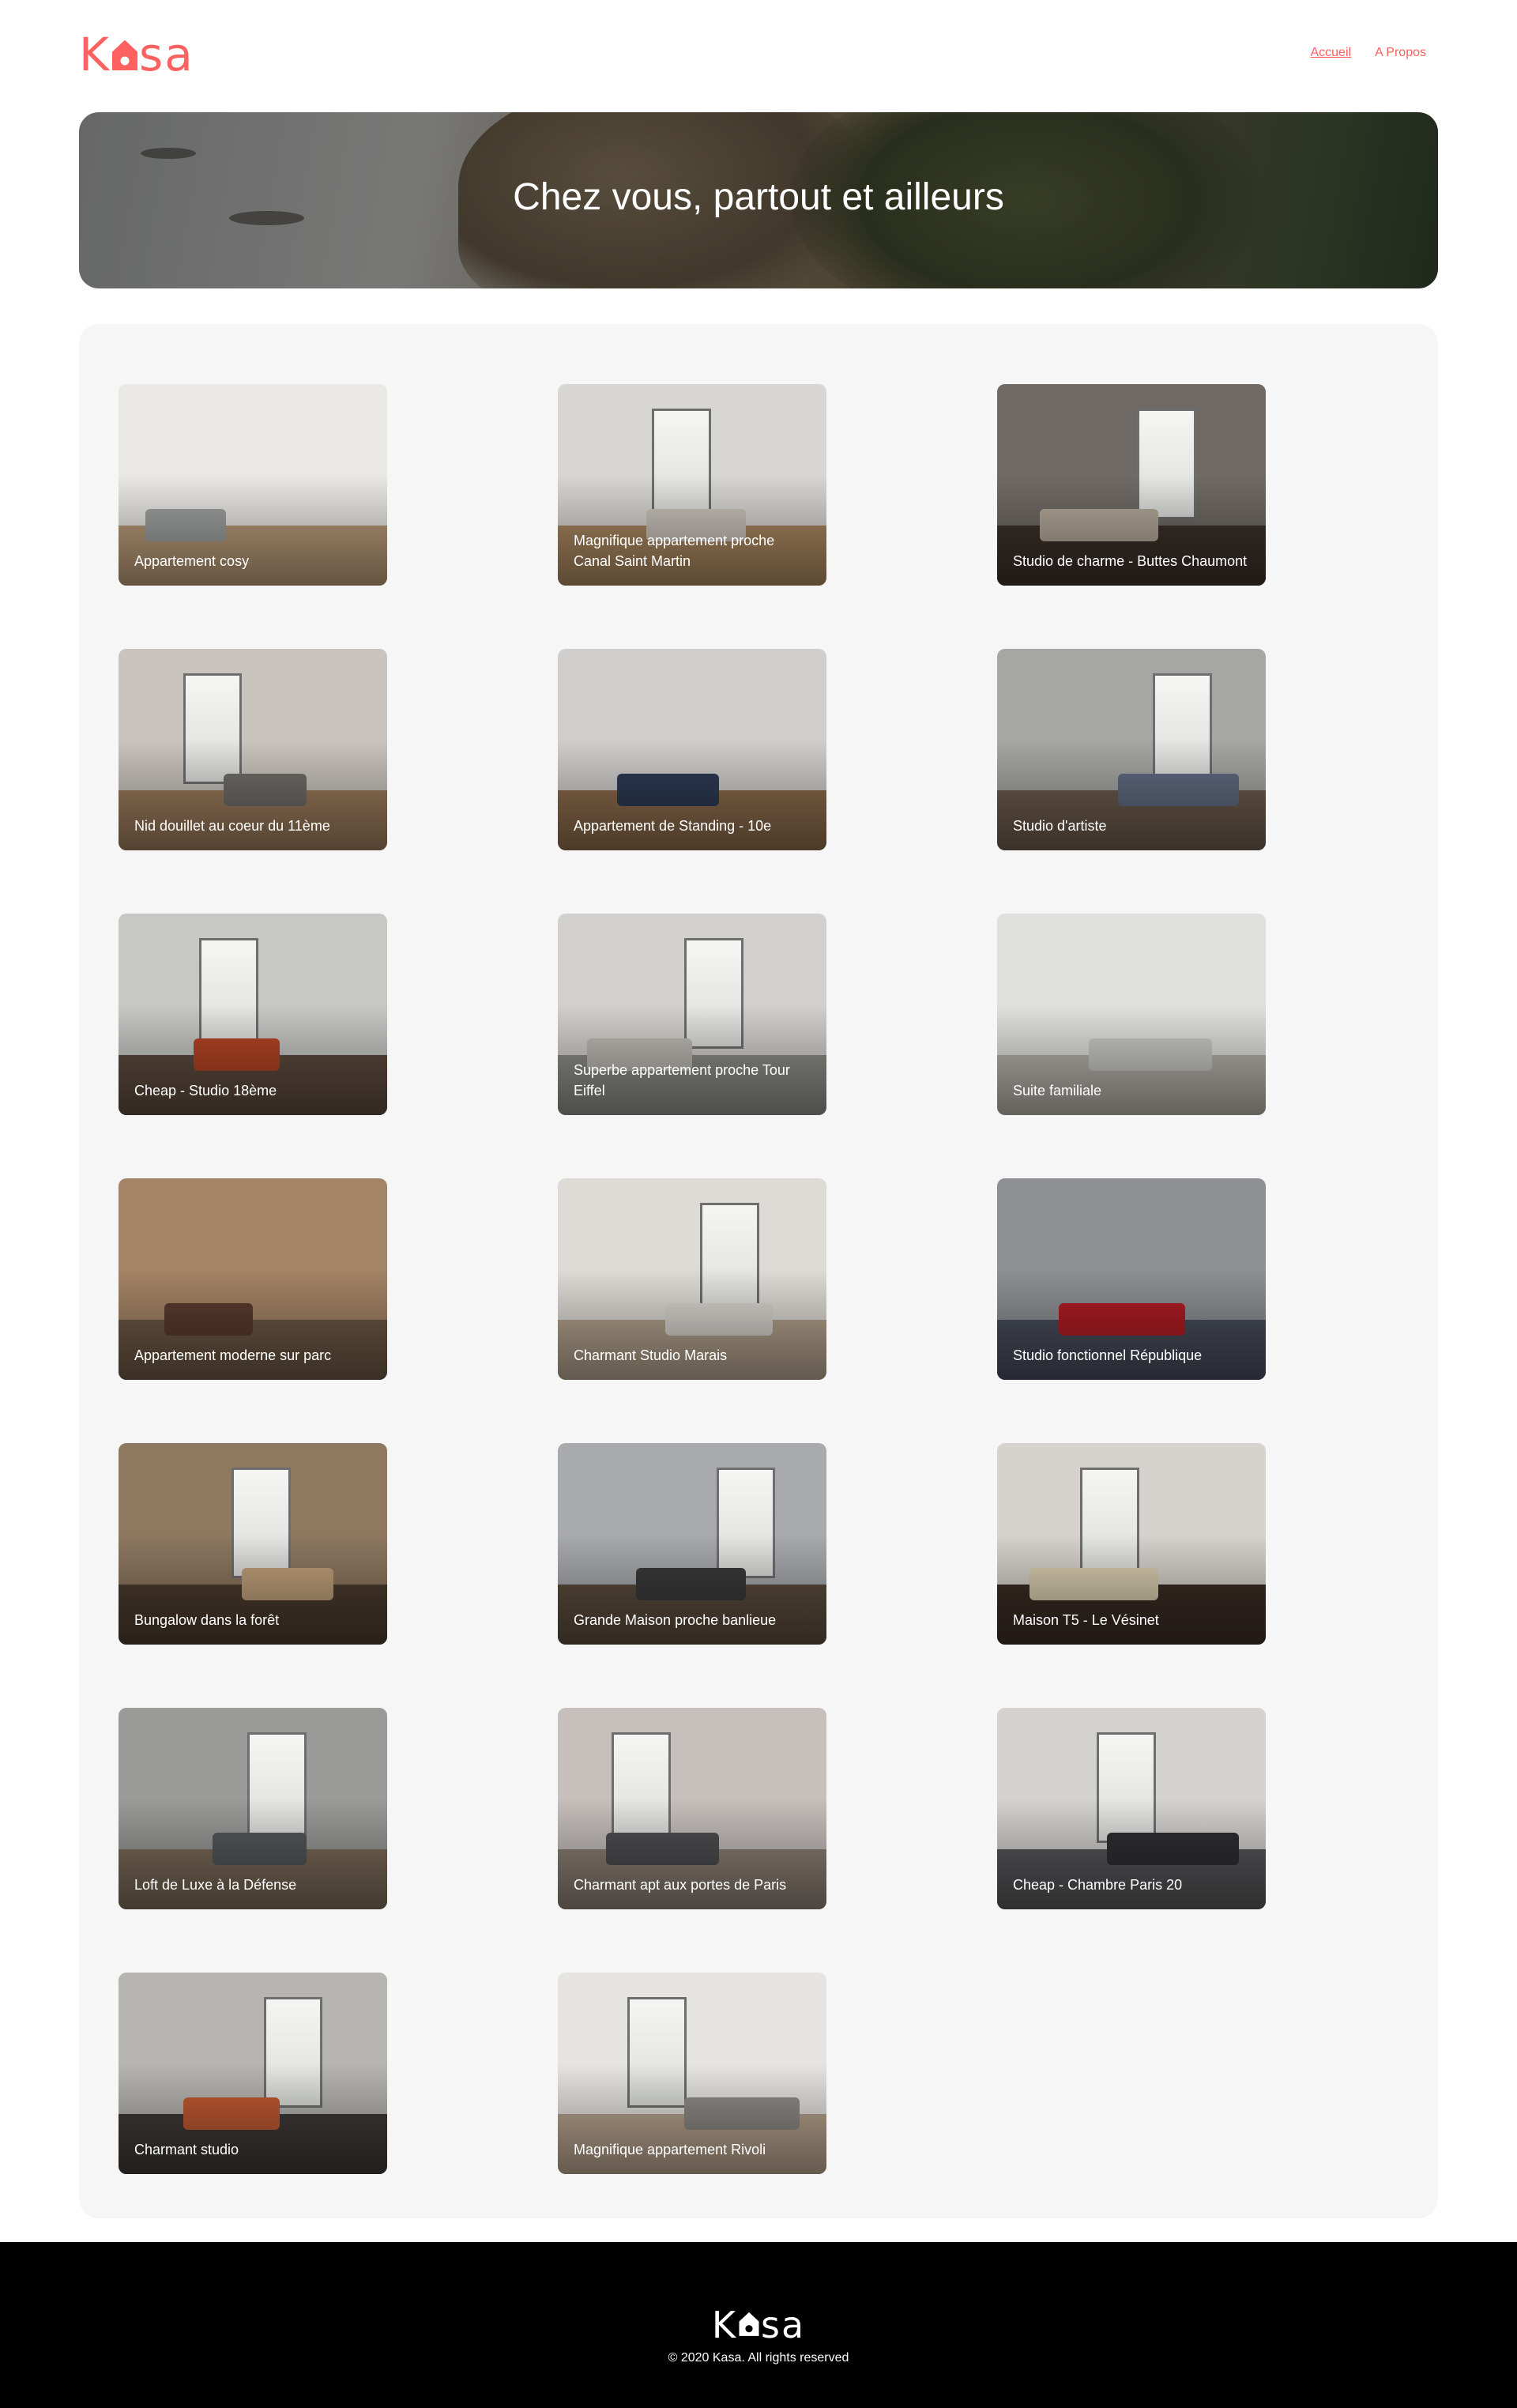  I want to click on listing-title: Charmant apt aux portes de Paris, so click(681, 1885).